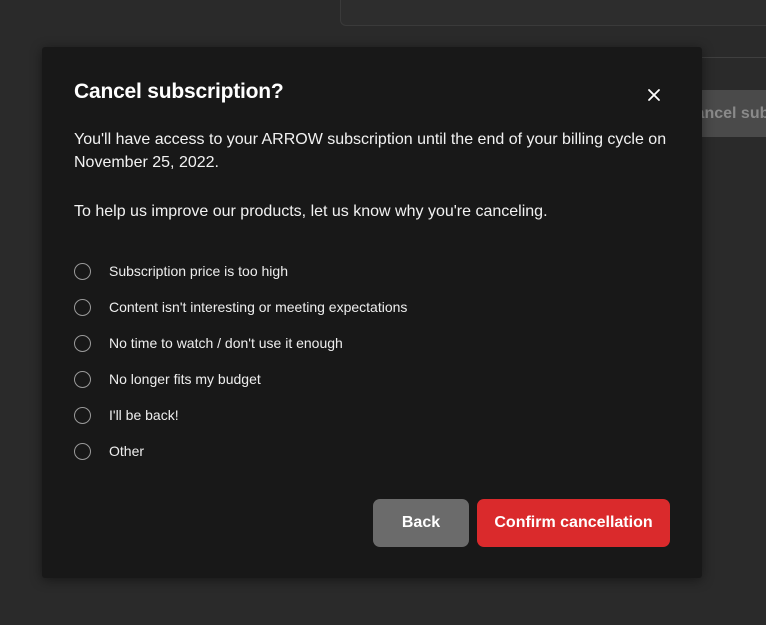 Image resolution: width=766 pixels, height=625 pixels. Describe the element at coordinates (226, 343) in the screenshot. I see `reason-option-label: No time to watch / don't use it enough` at that location.